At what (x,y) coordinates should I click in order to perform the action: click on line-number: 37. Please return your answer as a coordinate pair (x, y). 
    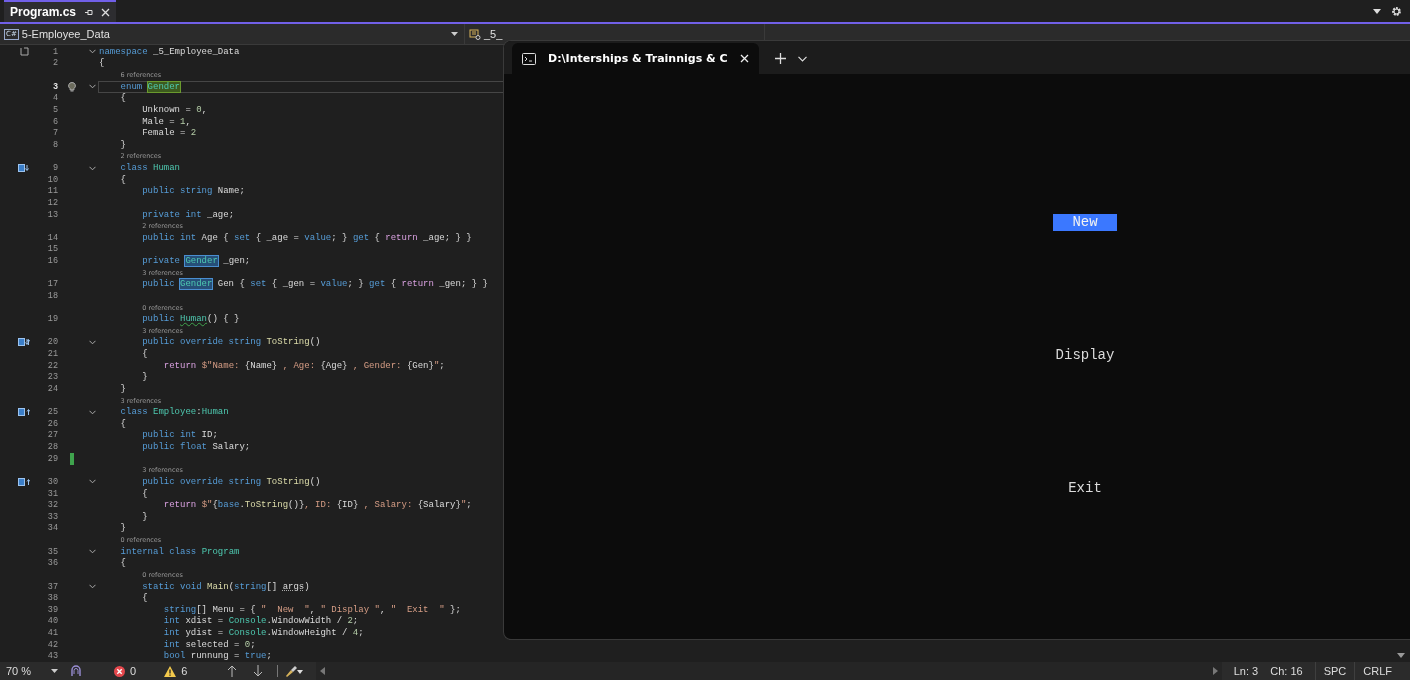
    Looking at the image, I should click on (52, 586).